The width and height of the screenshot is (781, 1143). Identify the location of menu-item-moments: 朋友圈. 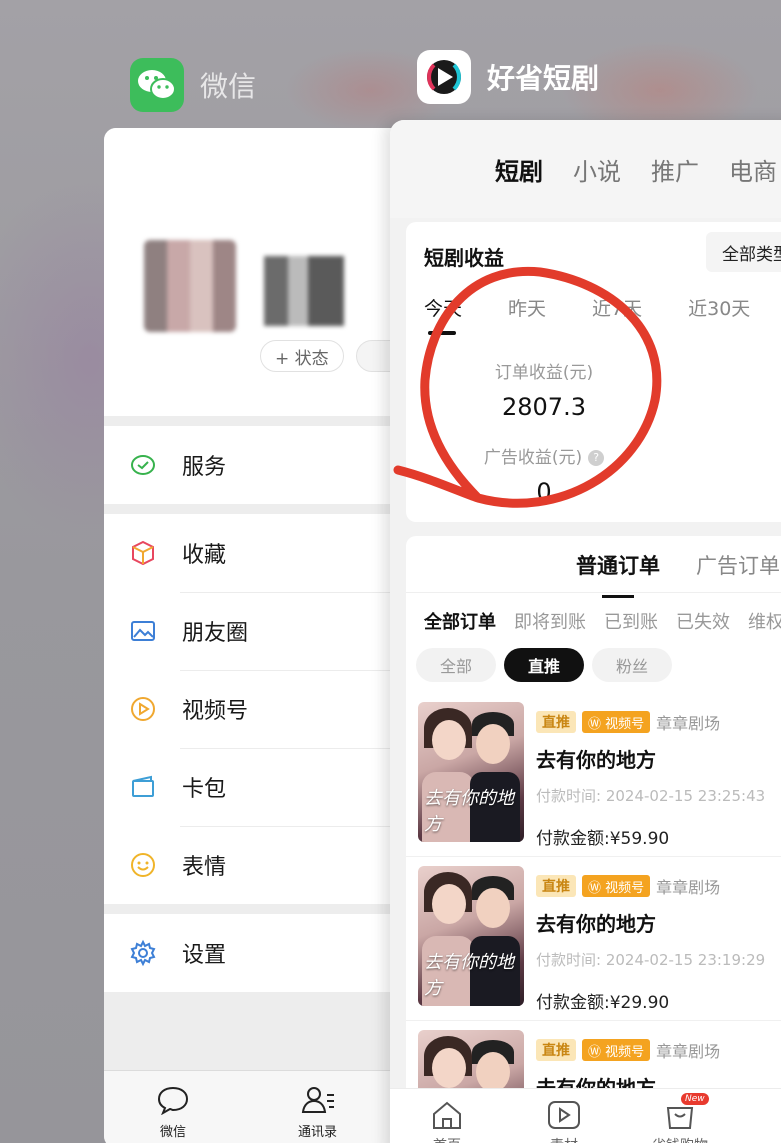
(254, 631).